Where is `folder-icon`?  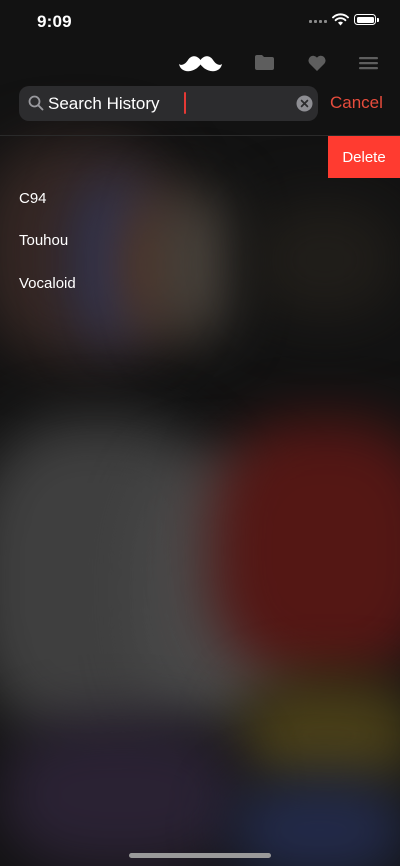 folder-icon is located at coordinates (264, 62).